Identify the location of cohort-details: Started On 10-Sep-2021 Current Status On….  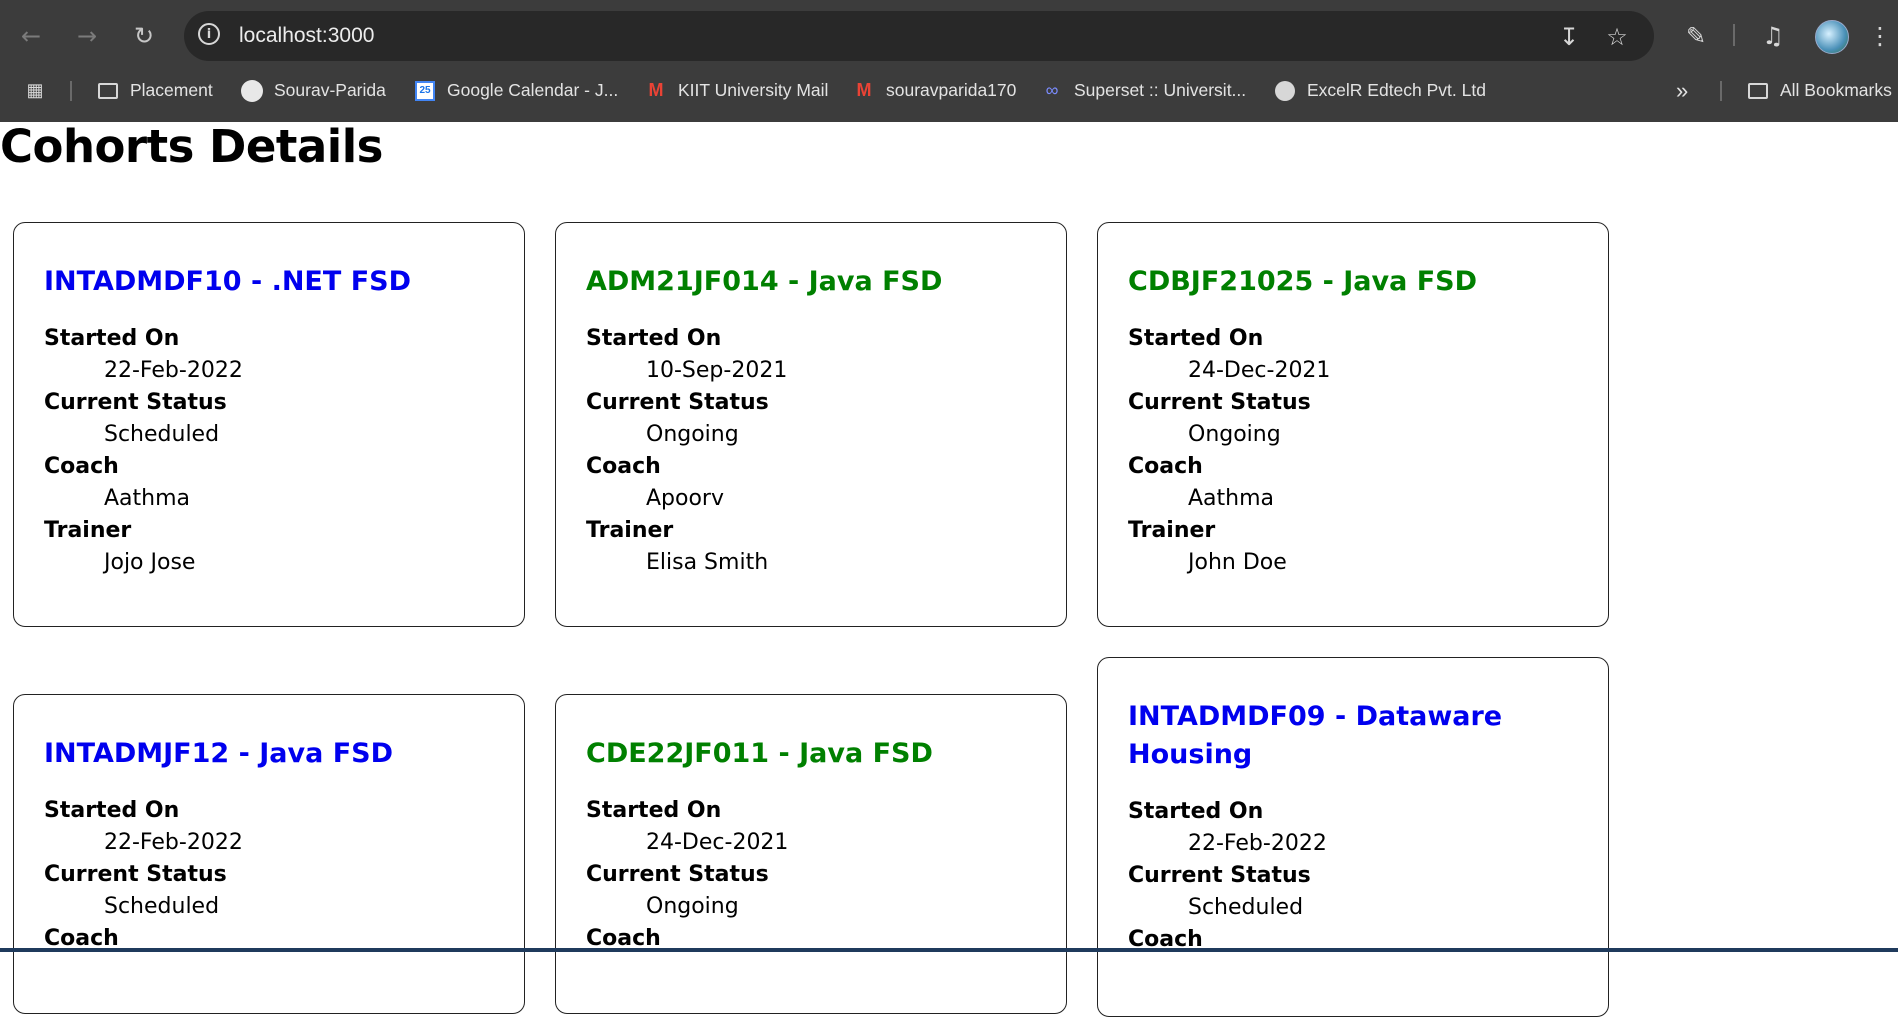
(811, 451).